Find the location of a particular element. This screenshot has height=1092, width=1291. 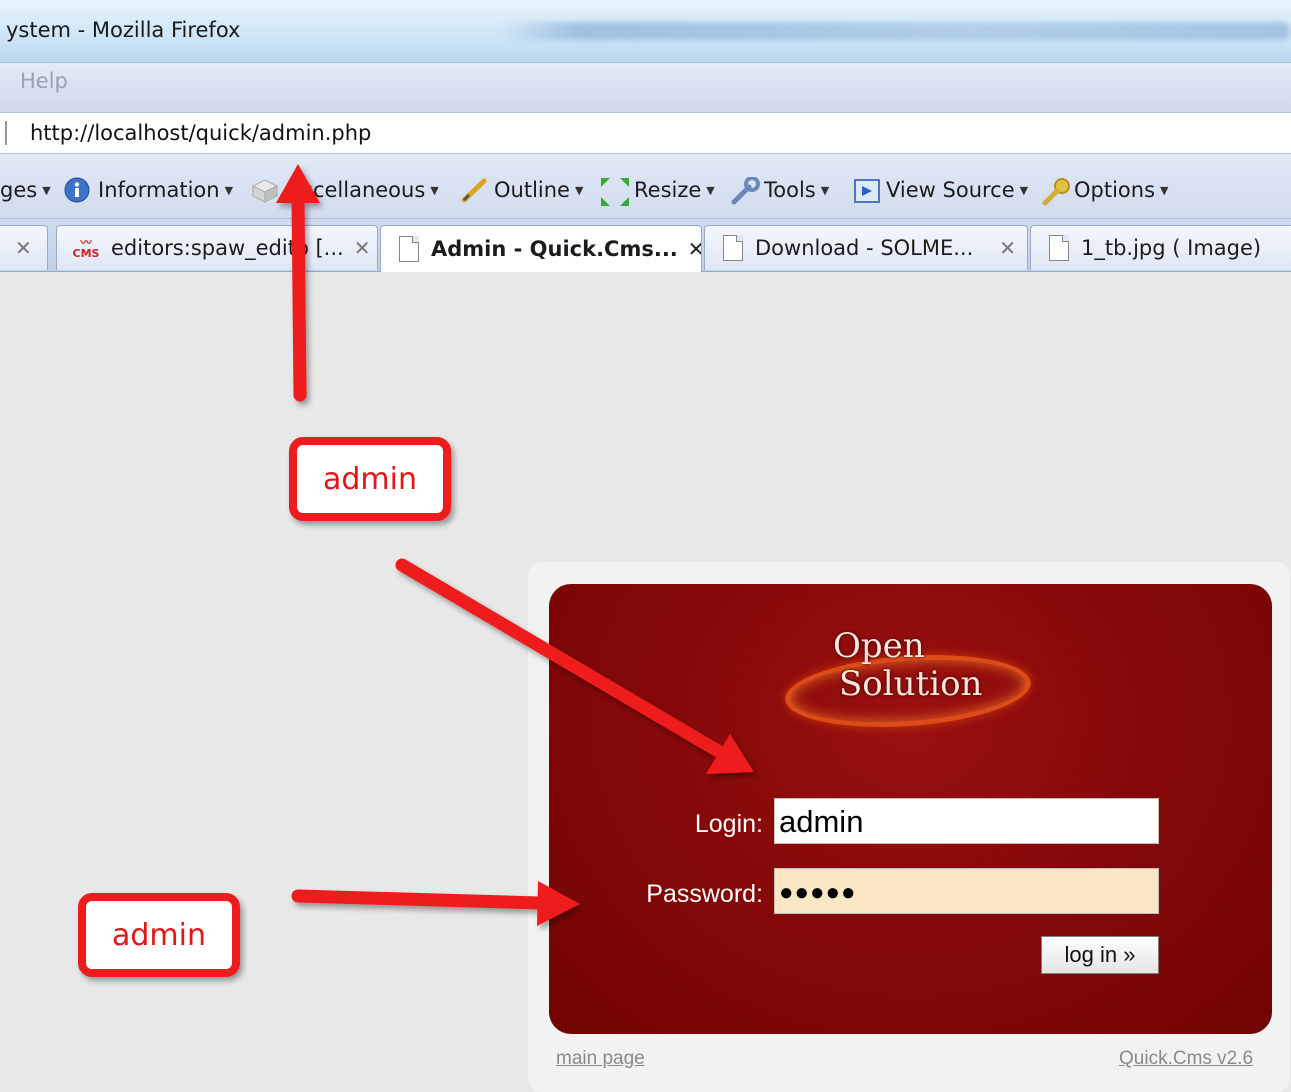

toolbar-outline: Outline ▼ is located at coordinates (521, 190).